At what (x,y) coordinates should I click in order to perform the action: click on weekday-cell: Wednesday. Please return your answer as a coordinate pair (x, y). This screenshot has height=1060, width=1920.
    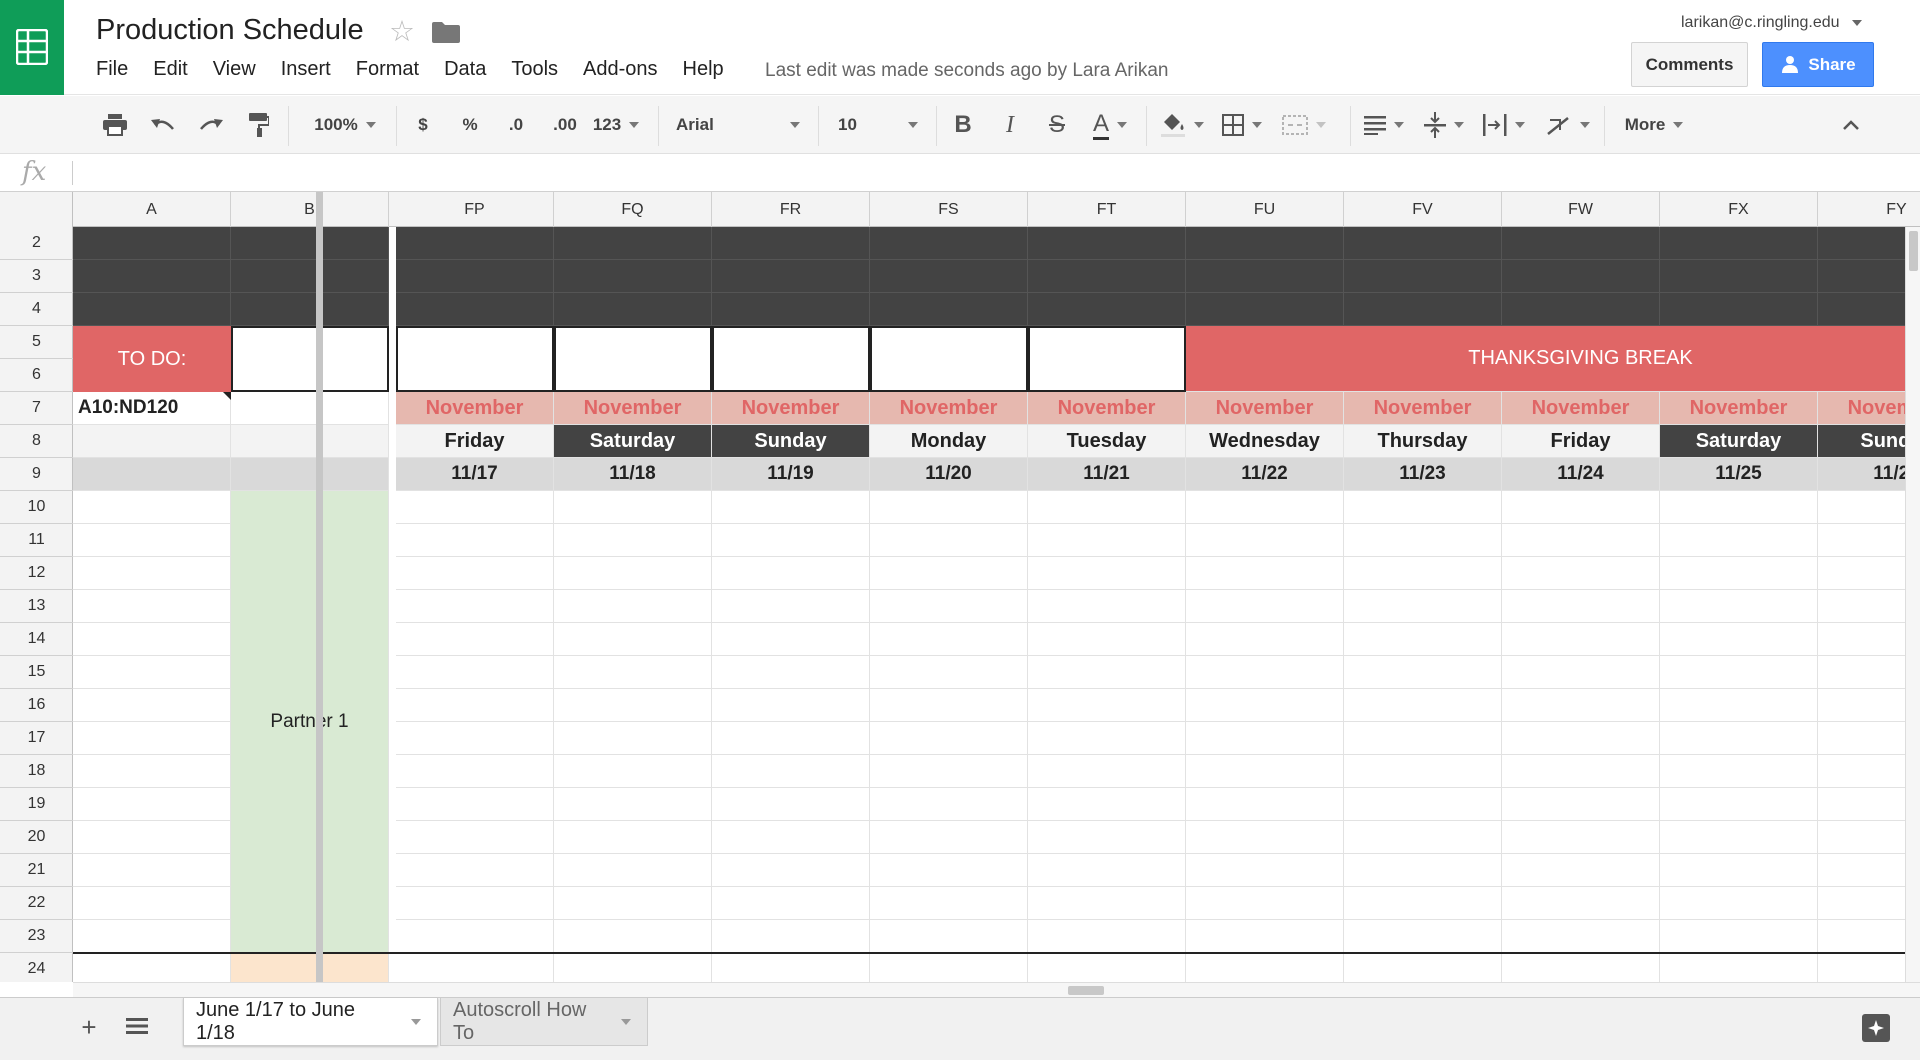
    Looking at the image, I should click on (1265, 441).